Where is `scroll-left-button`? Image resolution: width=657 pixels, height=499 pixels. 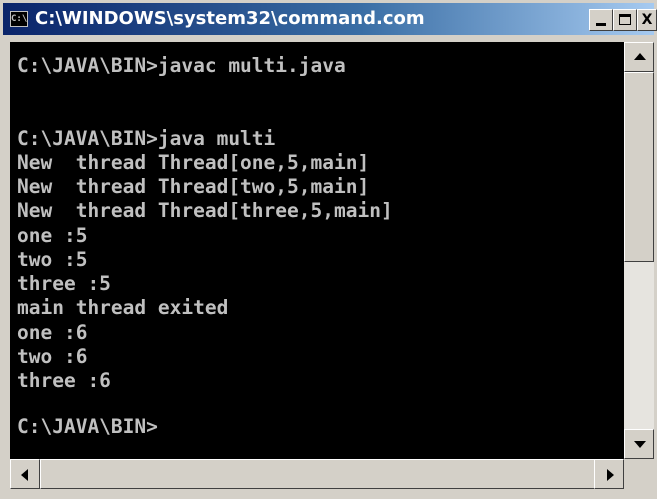
scroll-left-button is located at coordinates (25, 474).